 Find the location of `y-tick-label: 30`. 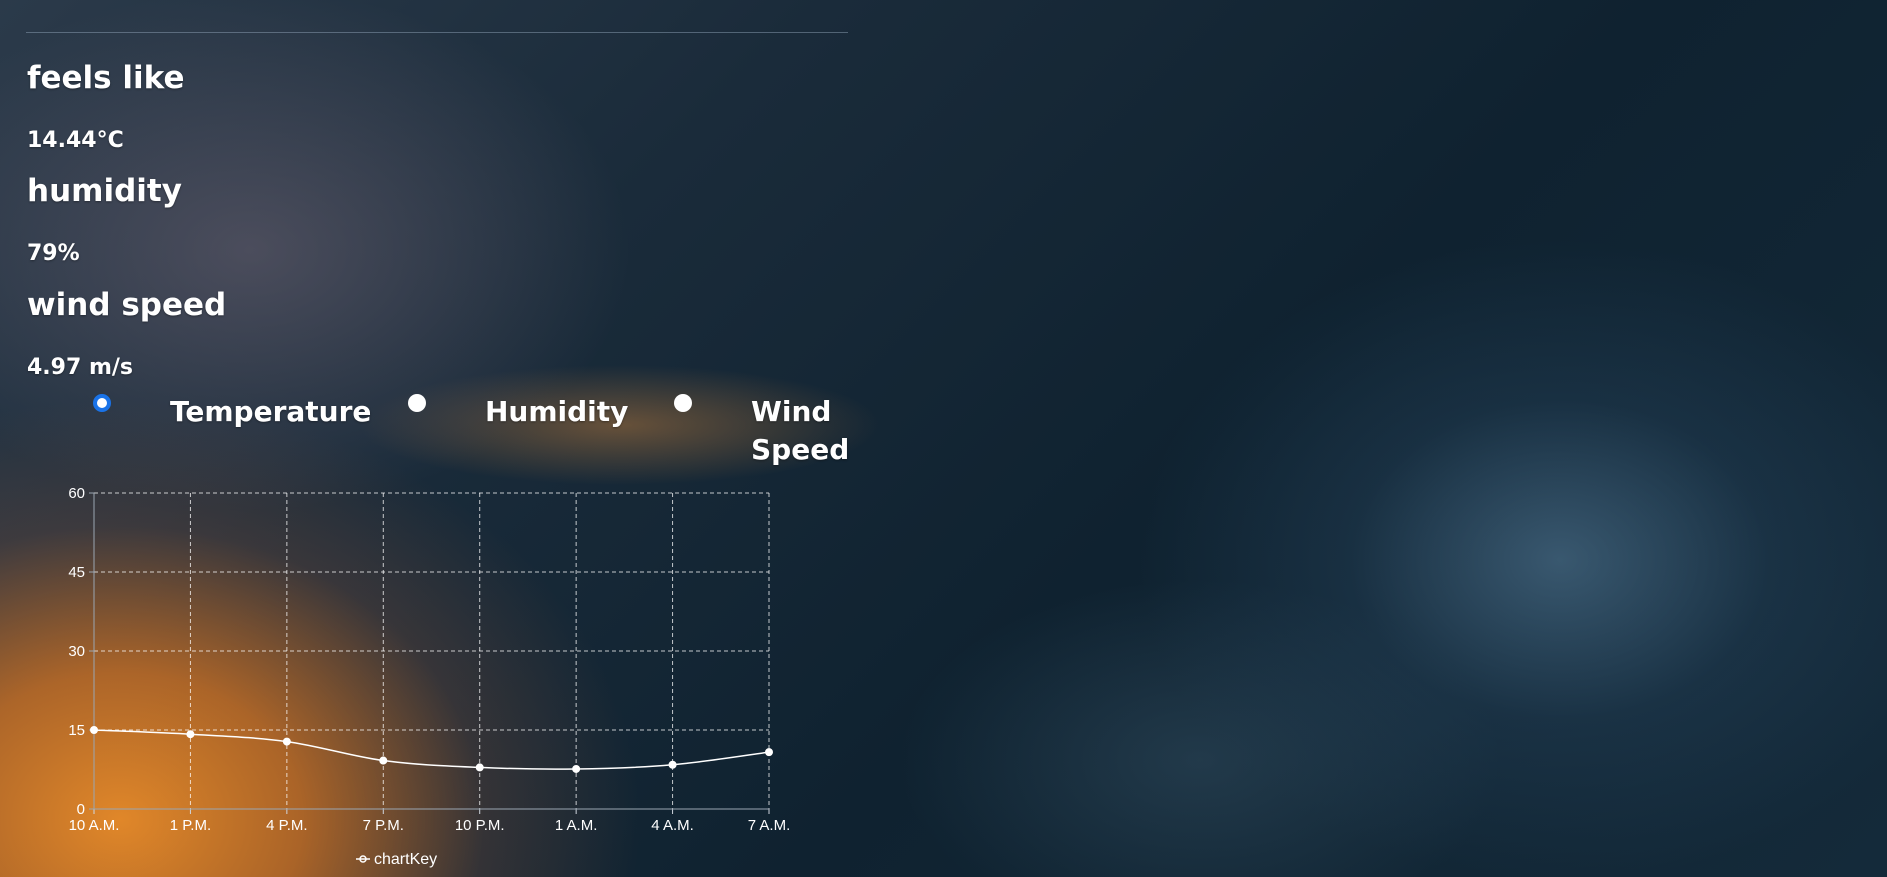

y-tick-label: 30 is located at coordinates (76, 651).